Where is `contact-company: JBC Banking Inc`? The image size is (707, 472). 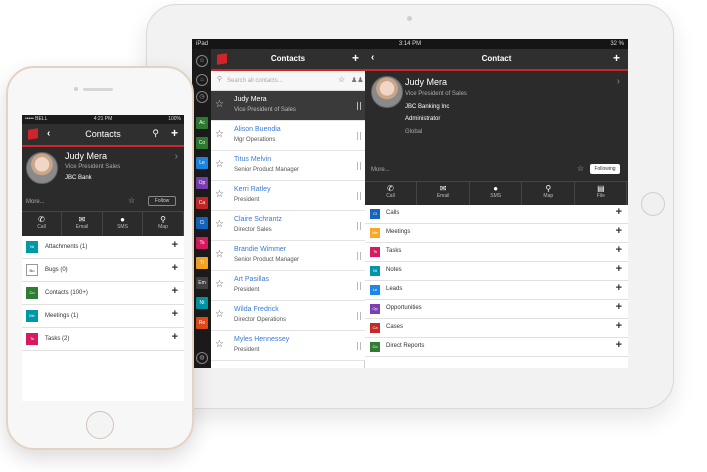
contact-company: JBC Banking Inc is located at coordinates (427, 107).